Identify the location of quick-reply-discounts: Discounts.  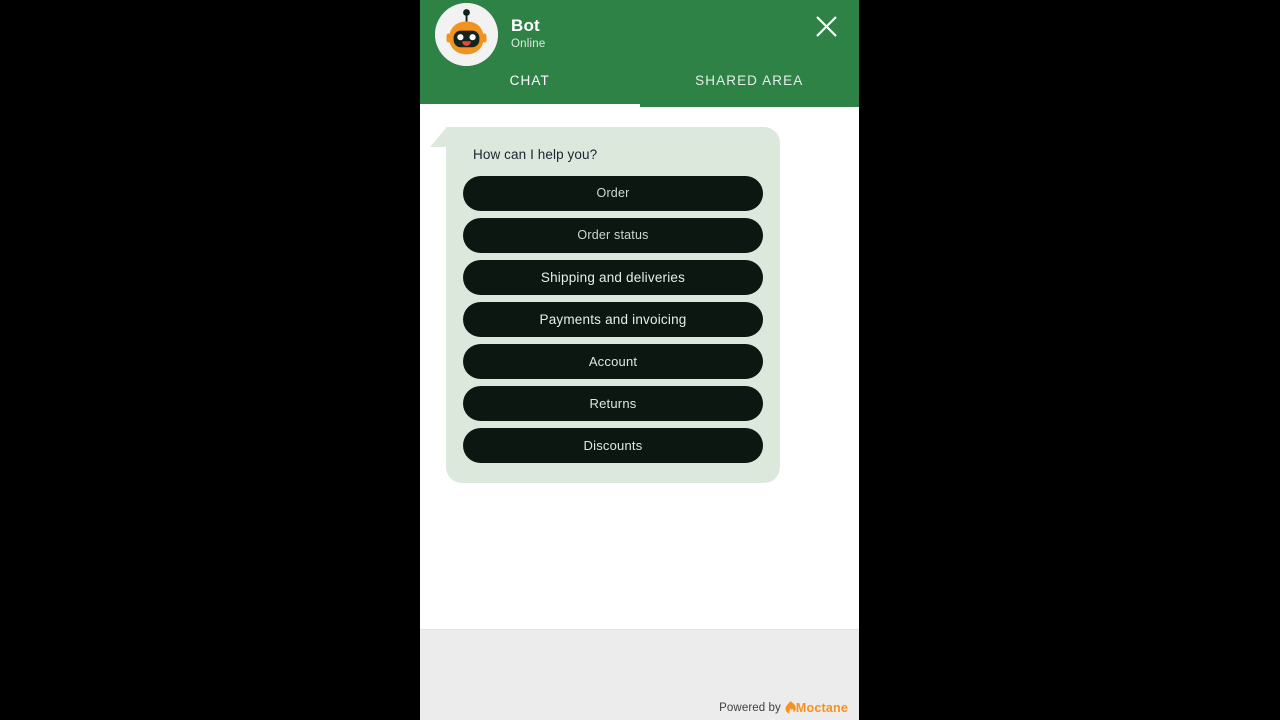
(613, 445).